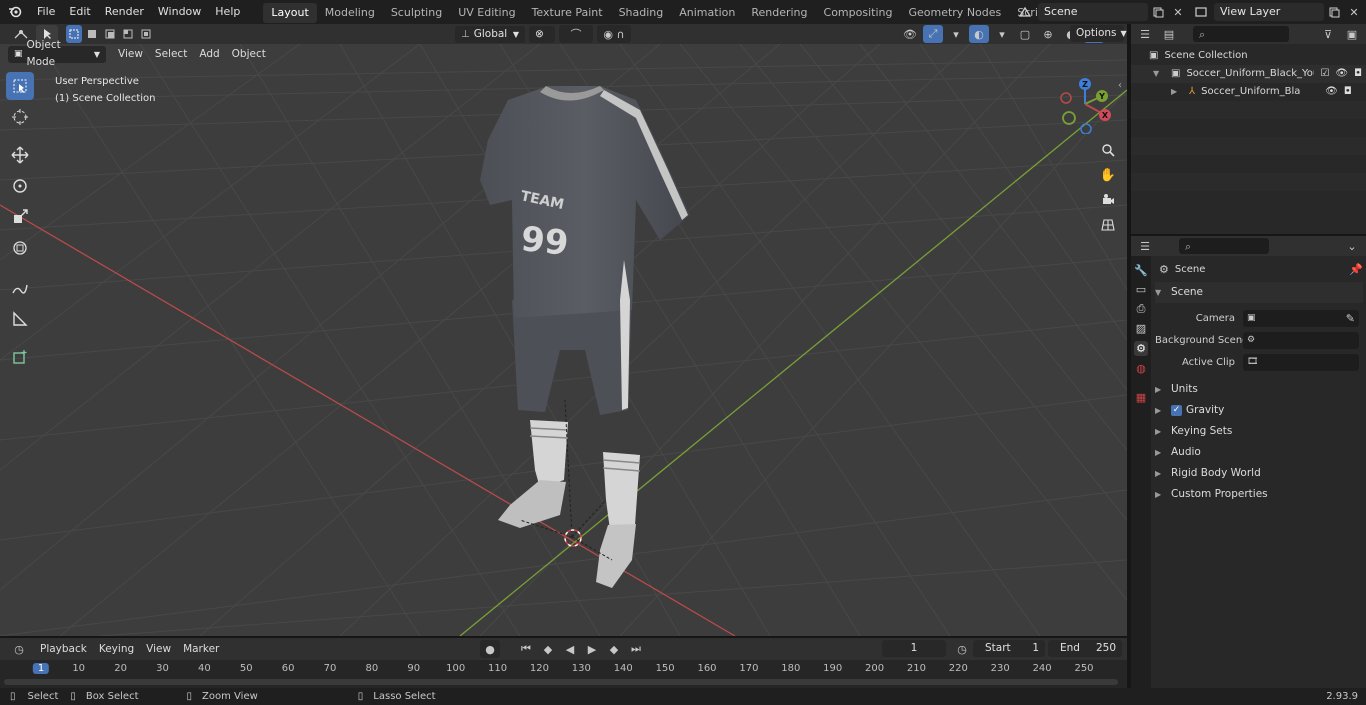 The image size is (1366, 705). Describe the element at coordinates (249, 54) in the screenshot. I see `menu-object: Object` at that location.